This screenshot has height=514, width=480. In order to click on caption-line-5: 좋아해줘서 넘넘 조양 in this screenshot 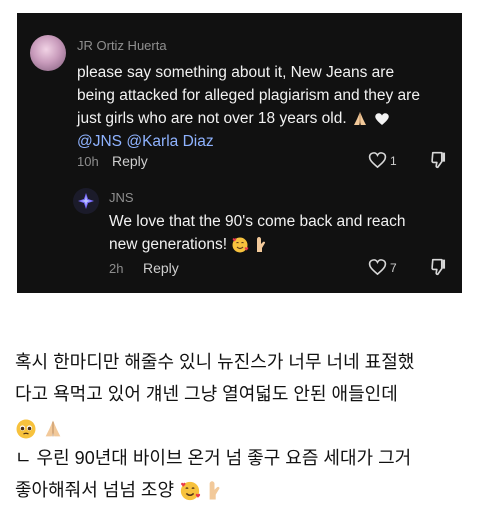, I will do `click(95, 490)`.